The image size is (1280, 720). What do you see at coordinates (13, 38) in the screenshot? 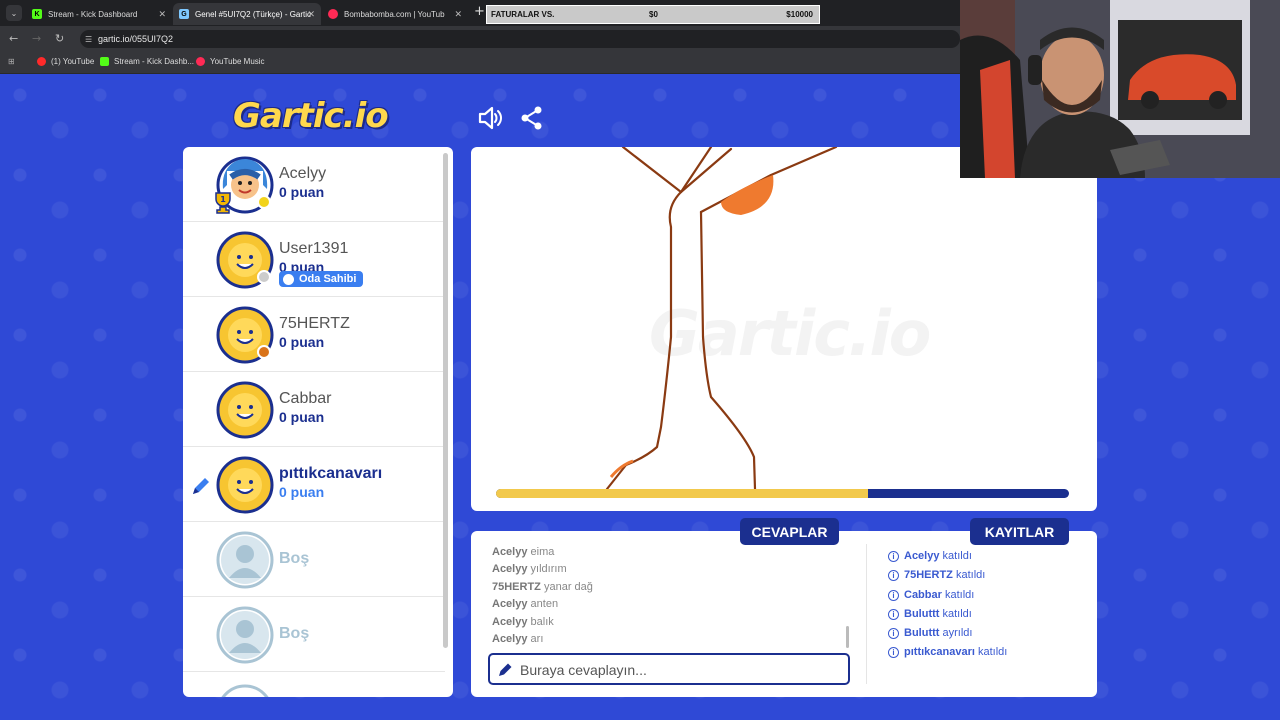
I see `back-icon: ←` at bounding box center [13, 38].